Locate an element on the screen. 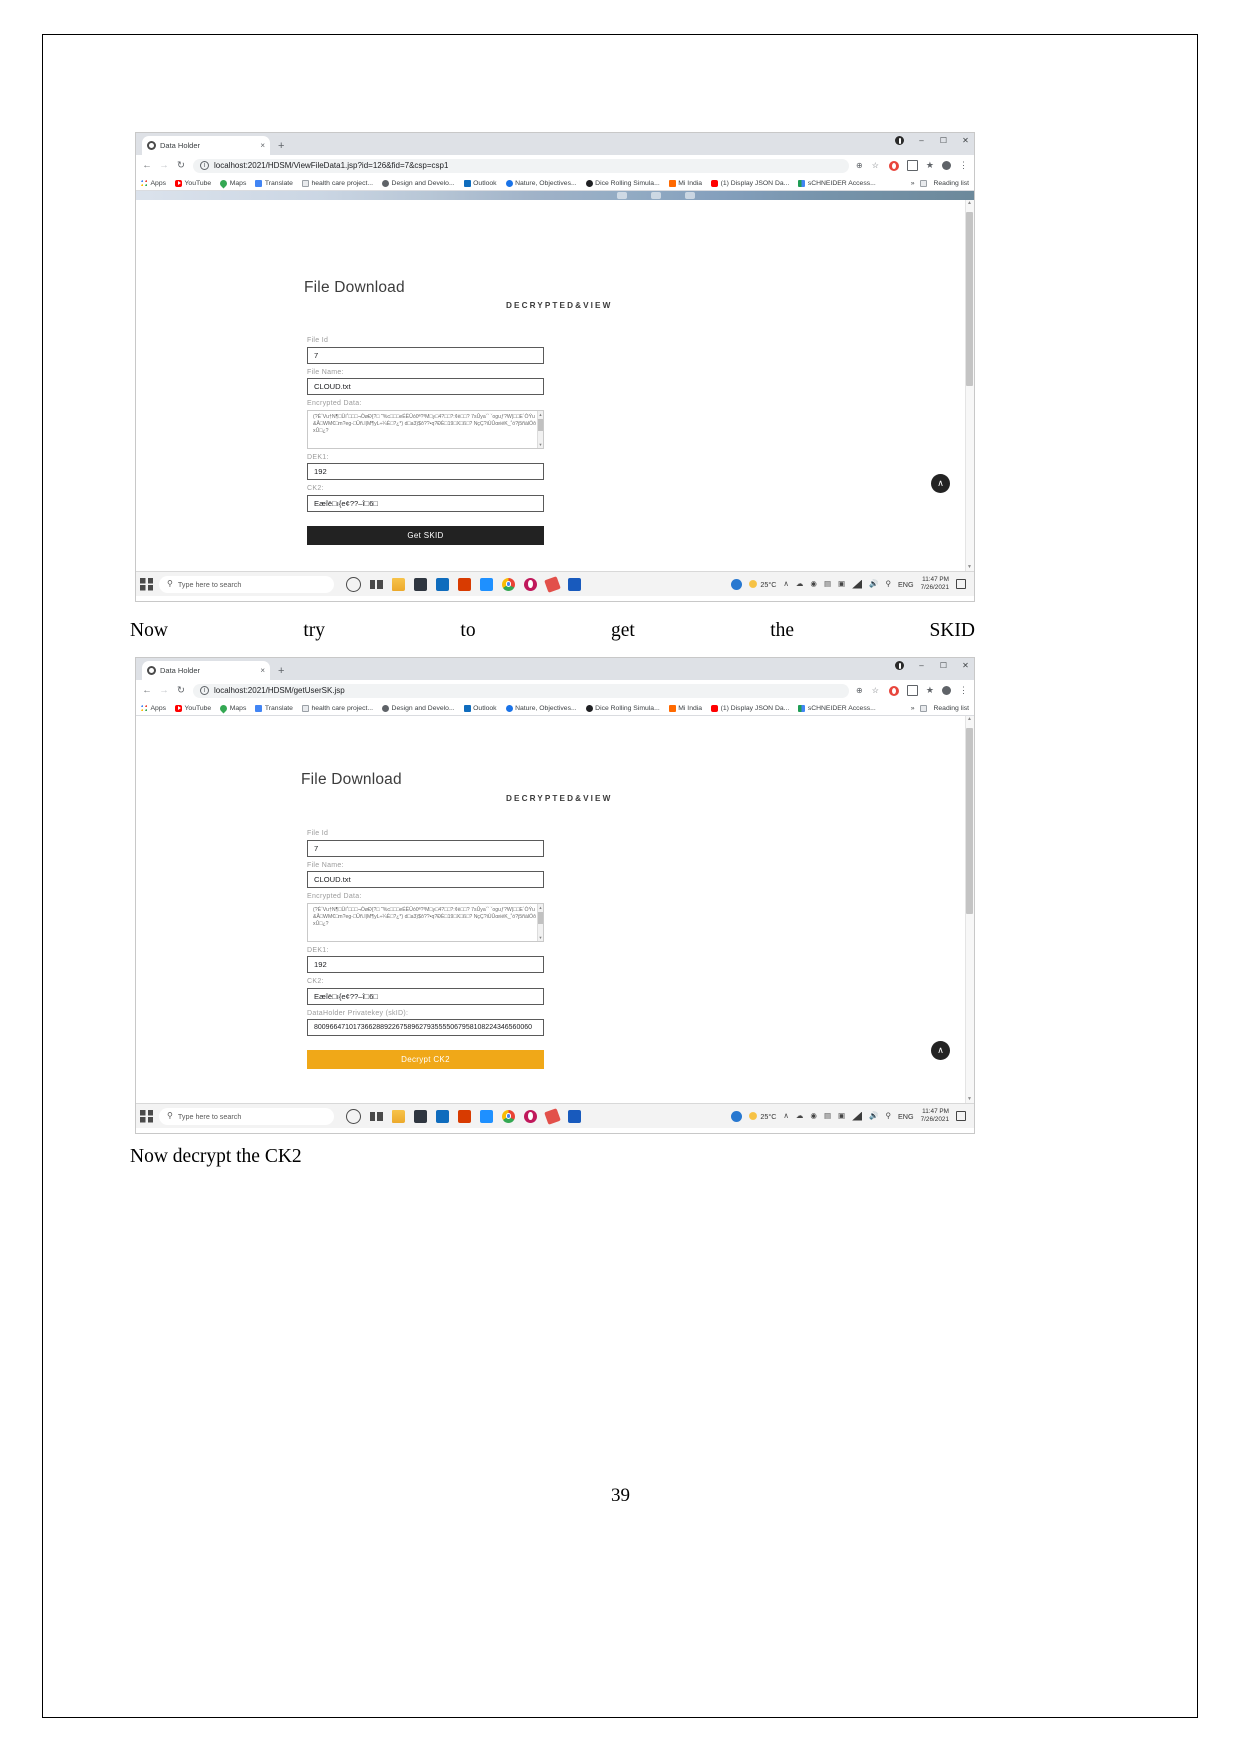 The height and width of the screenshot is (1754, 1241). opera-extension-icon is located at coordinates (893, 165).